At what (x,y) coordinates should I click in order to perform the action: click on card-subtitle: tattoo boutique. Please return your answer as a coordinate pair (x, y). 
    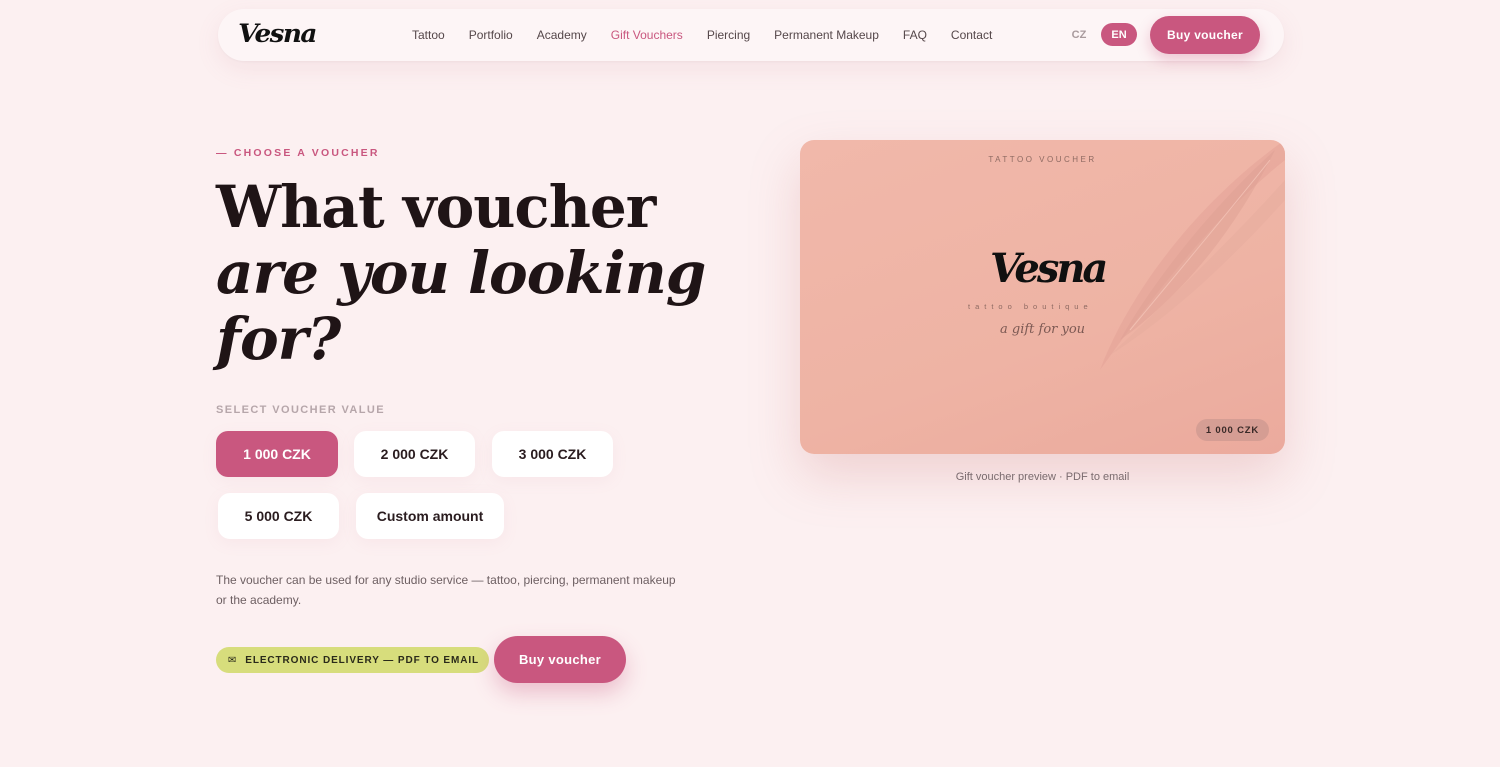
    Looking at the image, I should click on (1030, 306).